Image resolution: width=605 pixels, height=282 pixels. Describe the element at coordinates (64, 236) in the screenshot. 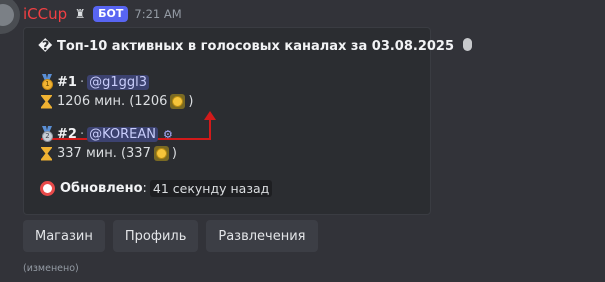

I see `shop-button: Магазин` at that location.